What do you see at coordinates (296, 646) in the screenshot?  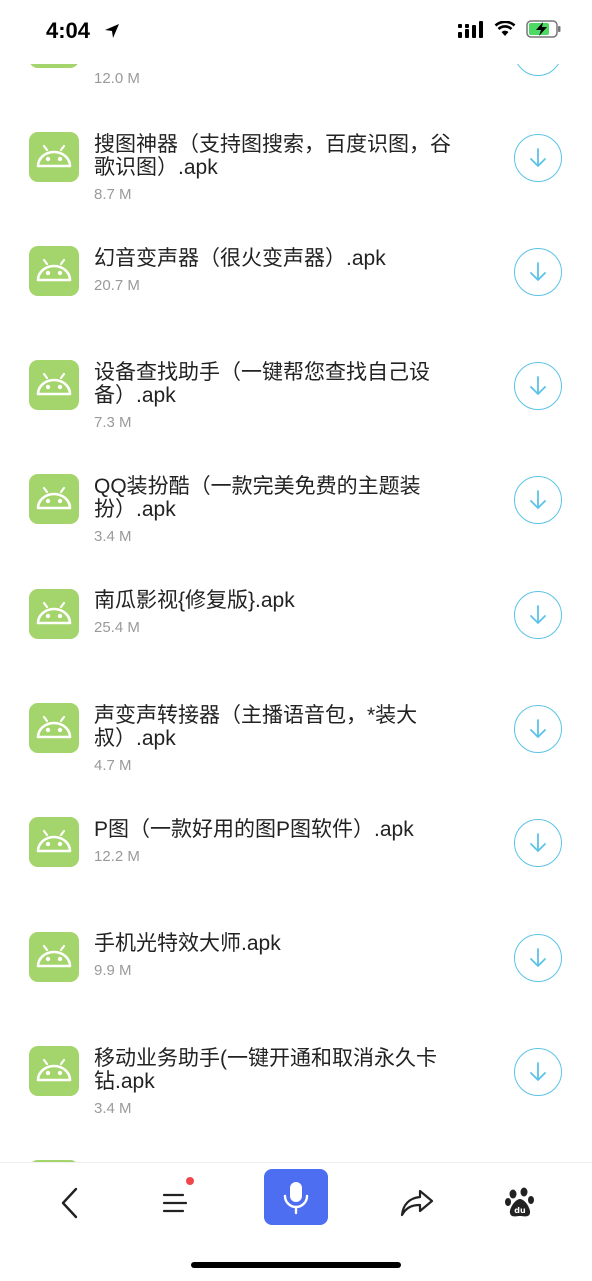 I see `list-item: 南瓜影视{修复版}.apk 25.4 M` at bounding box center [296, 646].